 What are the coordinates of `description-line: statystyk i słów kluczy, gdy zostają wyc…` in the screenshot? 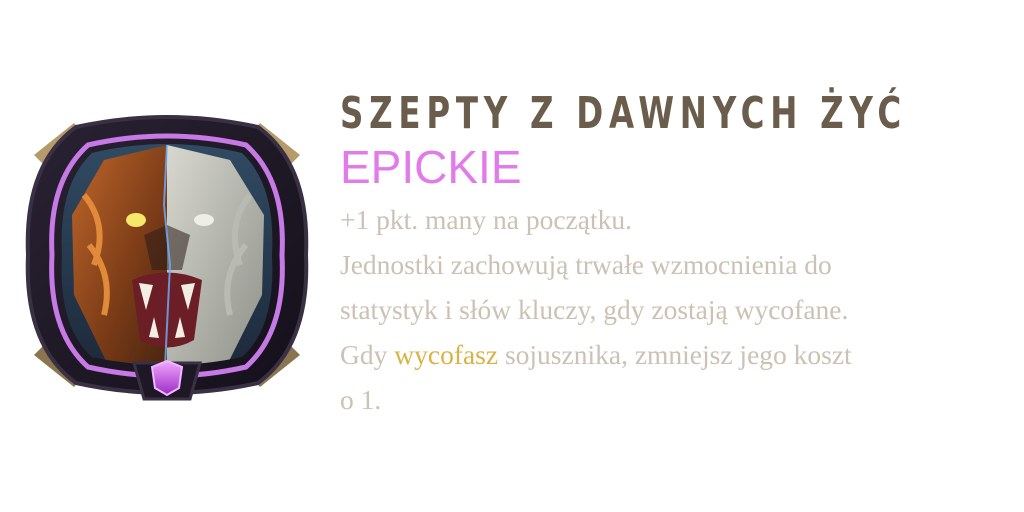 It's located at (594, 310).